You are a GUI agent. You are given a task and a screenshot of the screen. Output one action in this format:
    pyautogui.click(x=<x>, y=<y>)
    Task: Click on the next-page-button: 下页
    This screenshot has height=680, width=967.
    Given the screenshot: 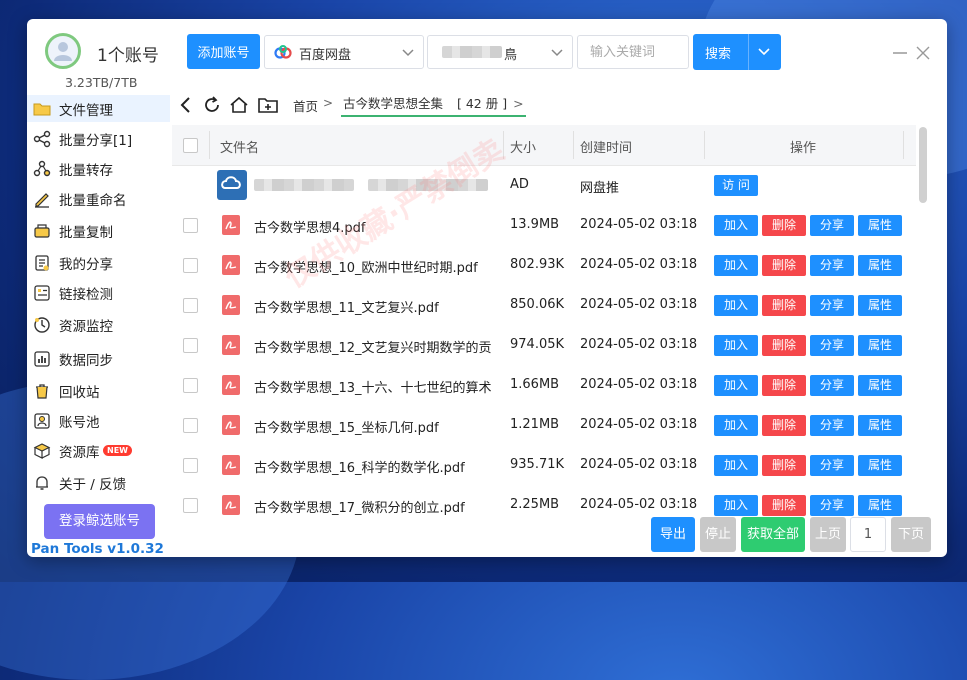 What is the action you would take?
    pyautogui.click(x=911, y=534)
    